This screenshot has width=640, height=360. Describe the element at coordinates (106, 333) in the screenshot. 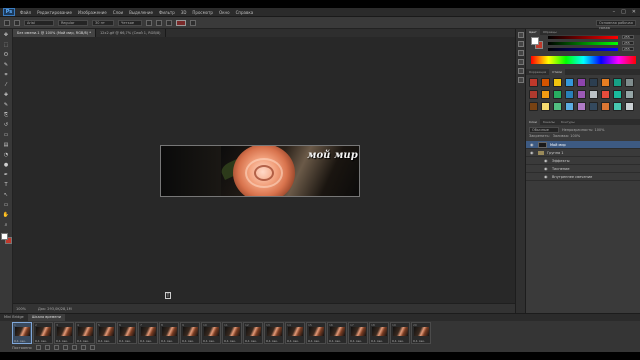

I see `animation-frame: 5 0,1 сек.` at that location.